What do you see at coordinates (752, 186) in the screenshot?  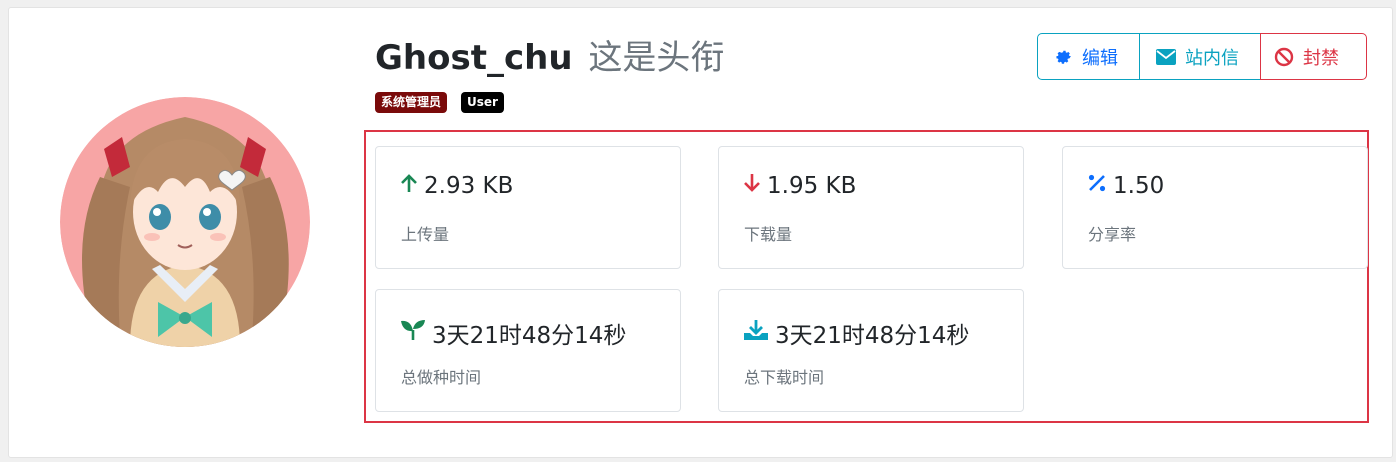 I see `arrow-down-icon` at bounding box center [752, 186].